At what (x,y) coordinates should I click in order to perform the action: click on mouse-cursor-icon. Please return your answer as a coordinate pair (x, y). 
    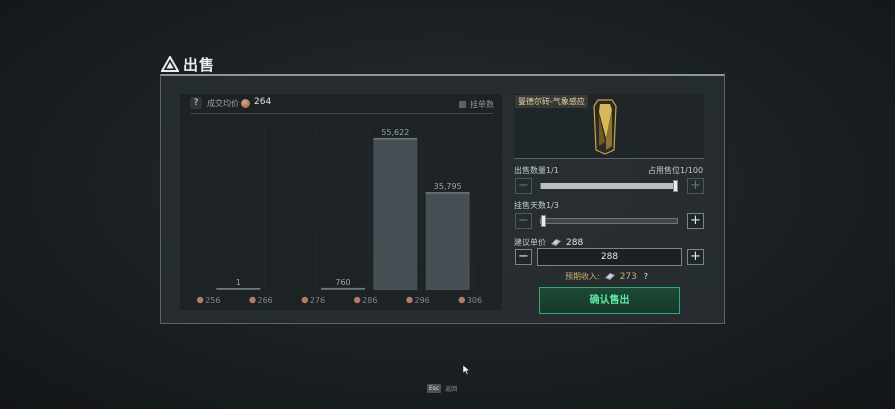
    Looking at the image, I should click on (467, 370).